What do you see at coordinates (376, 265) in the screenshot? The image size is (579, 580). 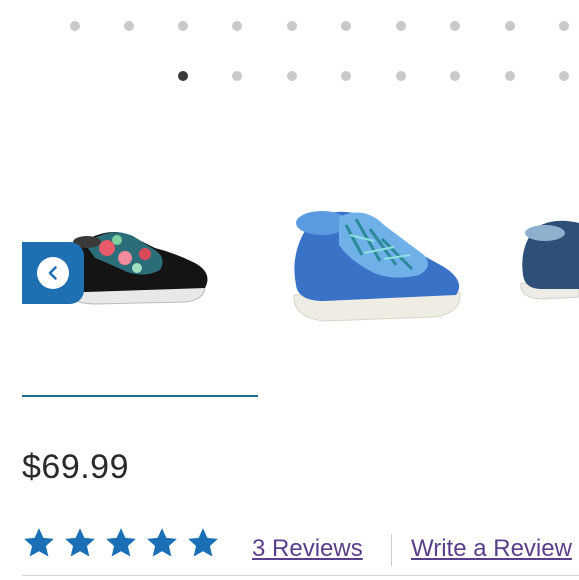 I see `thumbnail-blue-tropical-clog` at bounding box center [376, 265].